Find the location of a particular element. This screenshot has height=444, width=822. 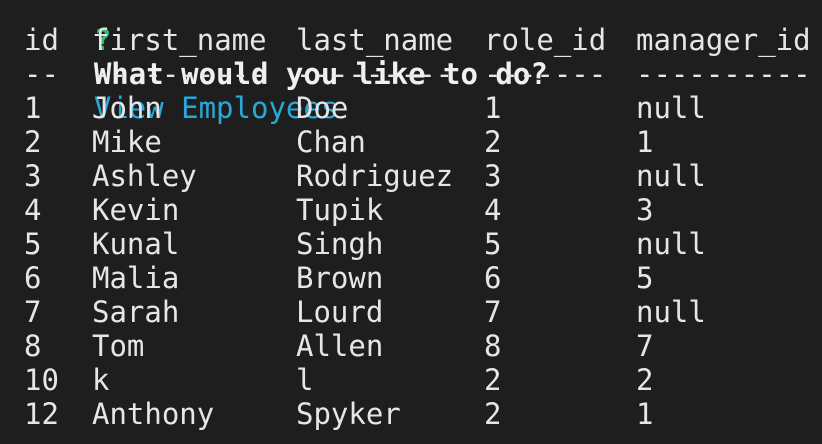

column-header-id: id is located at coordinates (41, 40).